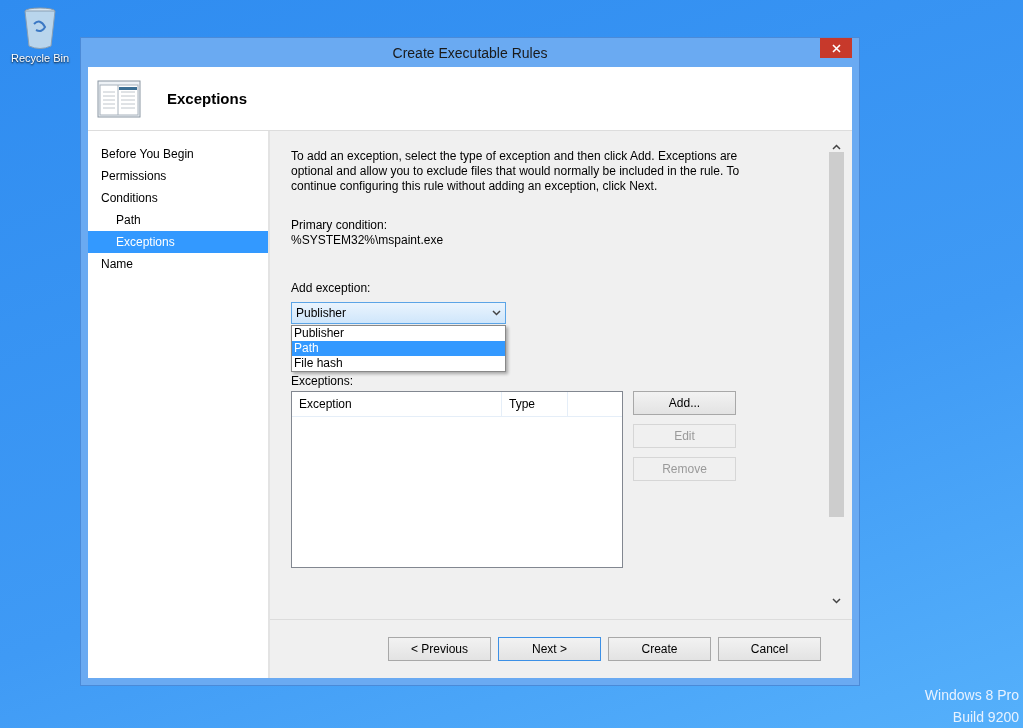 The image size is (1023, 728). What do you see at coordinates (439, 649) in the screenshot?
I see `footer-button: < Previous` at bounding box center [439, 649].